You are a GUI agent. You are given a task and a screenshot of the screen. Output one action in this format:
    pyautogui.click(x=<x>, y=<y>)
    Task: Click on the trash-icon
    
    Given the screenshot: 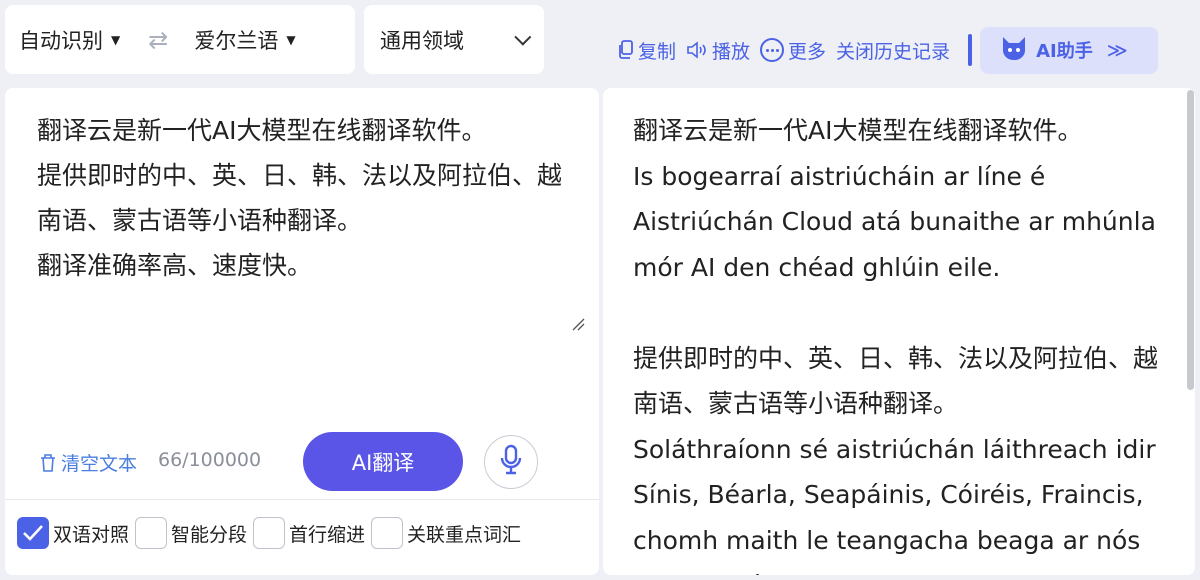 What is the action you would take?
    pyautogui.click(x=48, y=463)
    